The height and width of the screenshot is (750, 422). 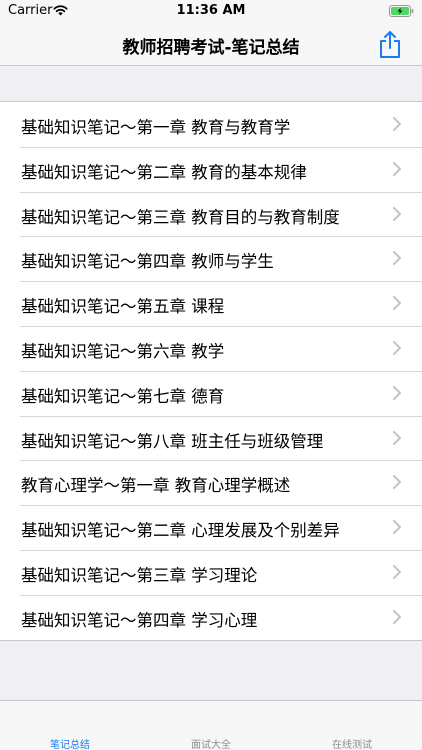 What do you see at coordinates (156, 486) in the screenshot?
I see `list-item-label: 教育心理学～第一章 教育心理学概述` at bounding box center [156, 486].